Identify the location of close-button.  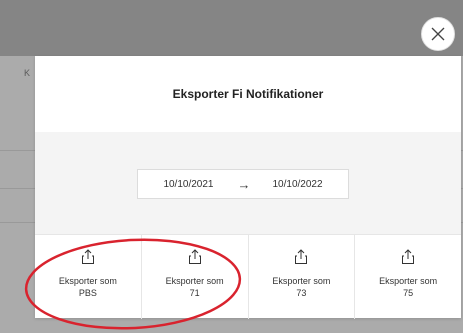
(438, 34).